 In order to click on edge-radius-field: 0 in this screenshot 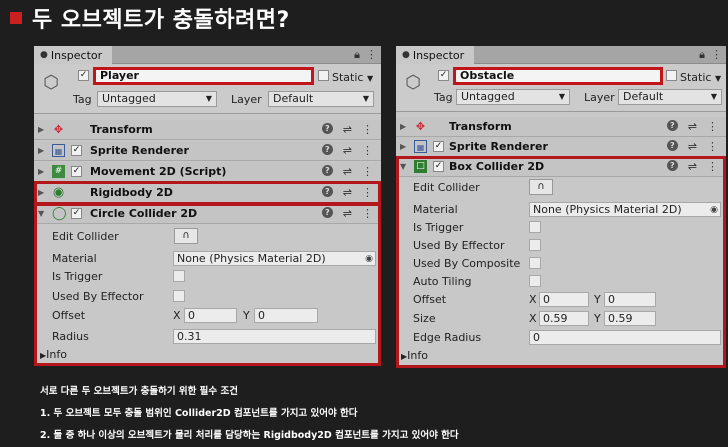, I will do `click(625, 337)`.